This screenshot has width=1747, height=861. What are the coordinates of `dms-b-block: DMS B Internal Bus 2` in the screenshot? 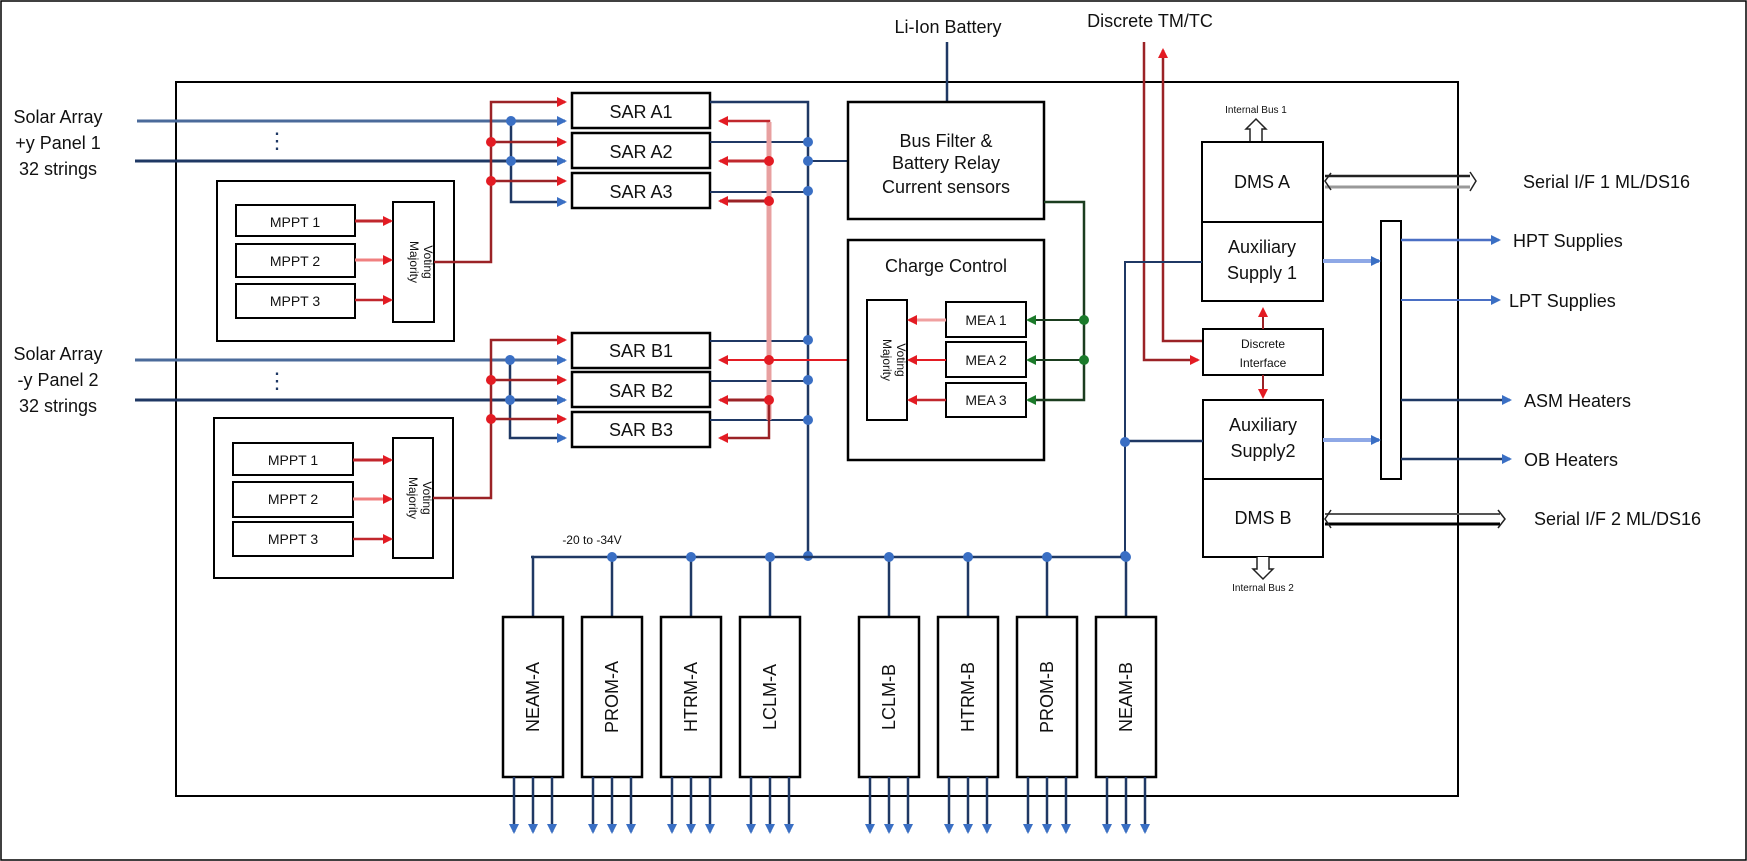 It's located at (1263, 536).